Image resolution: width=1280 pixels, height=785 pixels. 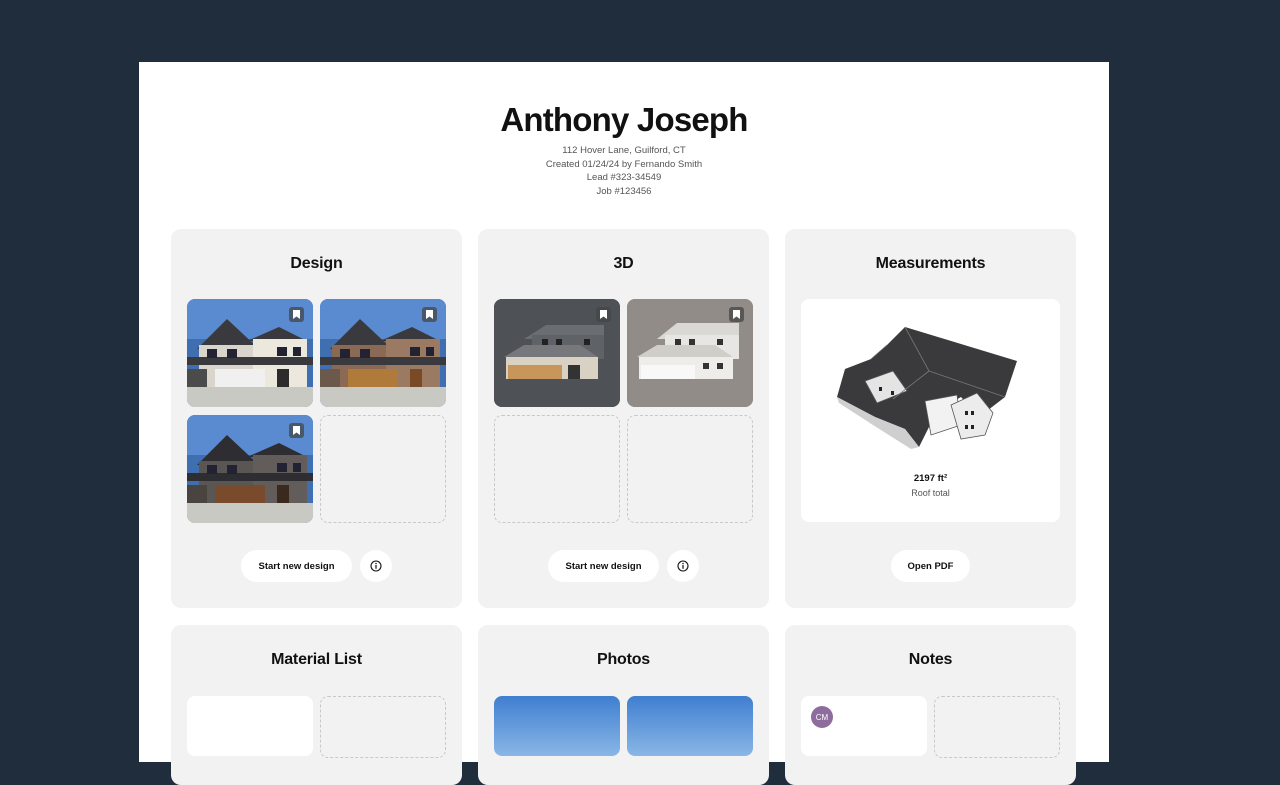 I want to click on photos-card: Photos, so click(x=623, y=705).